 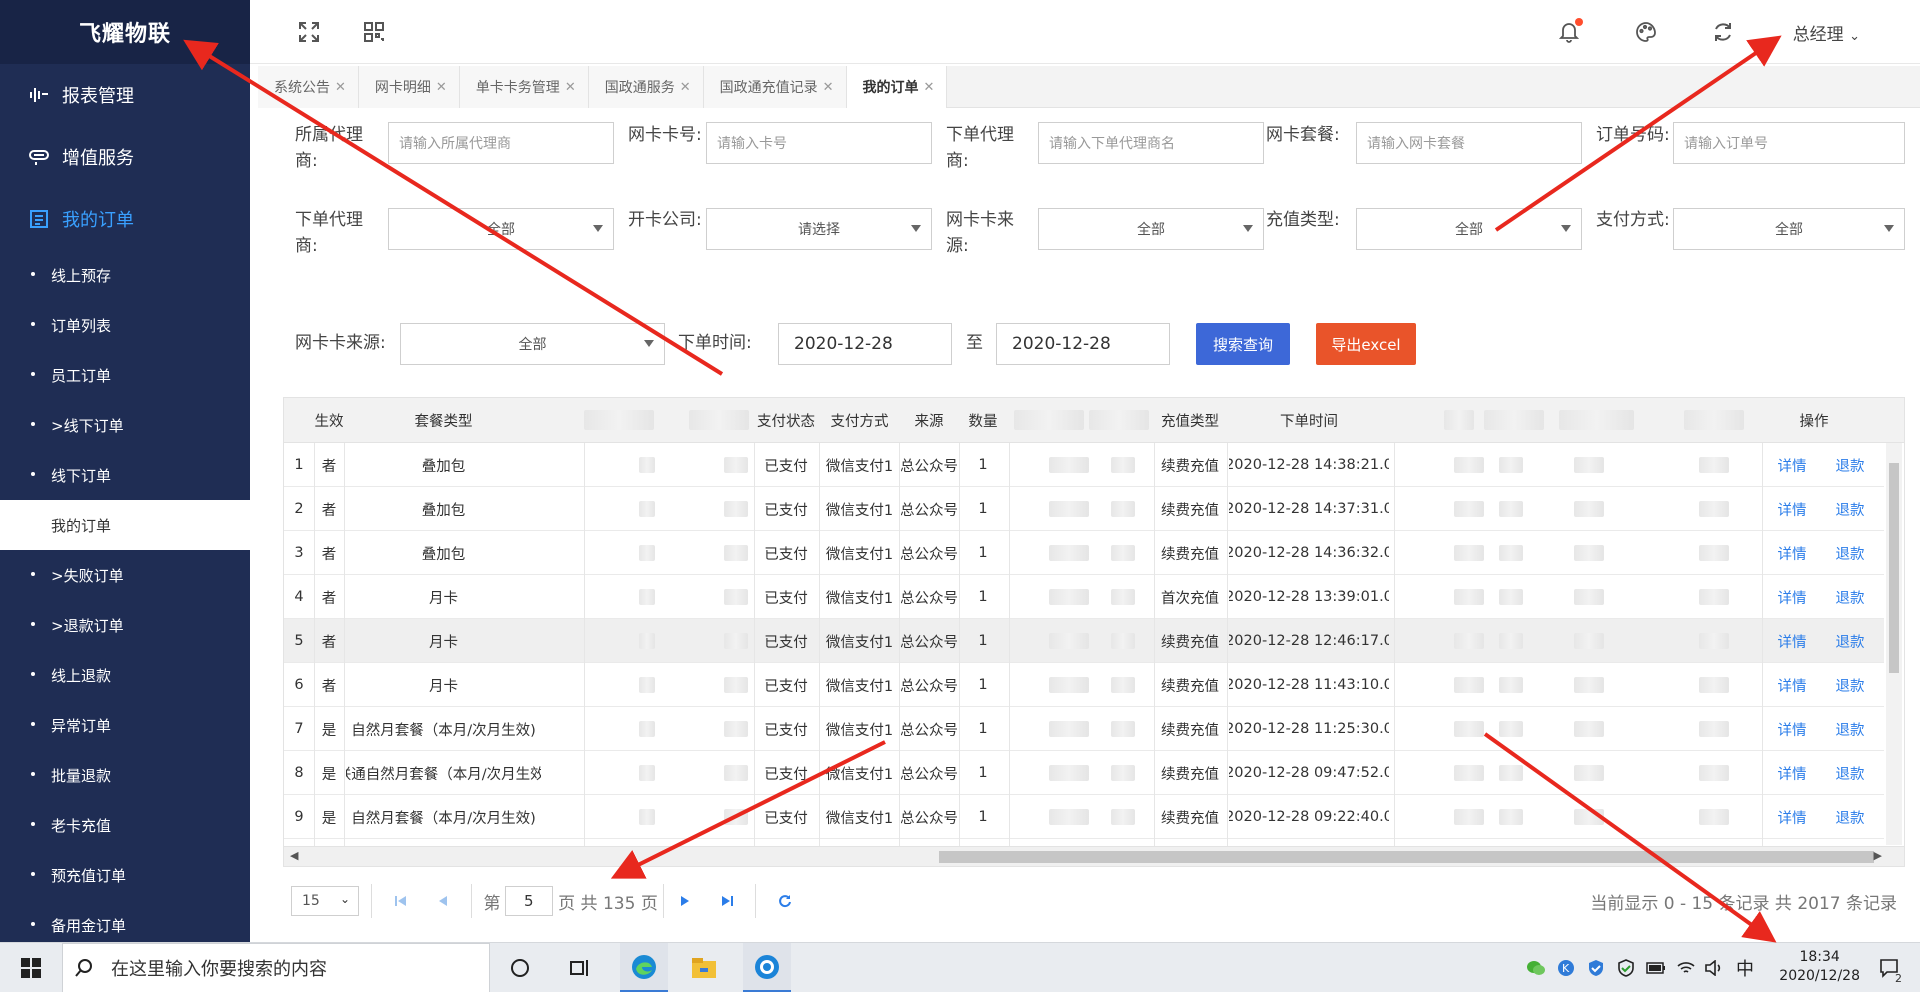 What do you see at coordinates (1714, 967) in the screenshot?
I see `volume-icon` at bounding box center [1714, 967].